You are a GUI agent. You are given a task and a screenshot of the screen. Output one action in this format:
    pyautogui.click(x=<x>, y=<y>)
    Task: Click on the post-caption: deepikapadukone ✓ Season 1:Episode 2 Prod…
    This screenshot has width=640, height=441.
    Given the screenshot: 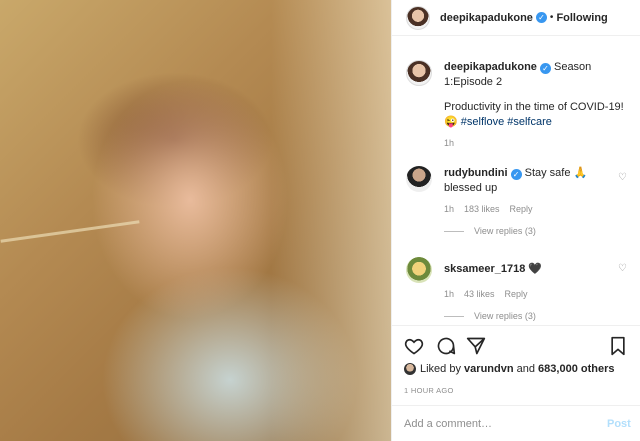 What is the action you would take?
    pyautogui.click(x=518, y=104)
    